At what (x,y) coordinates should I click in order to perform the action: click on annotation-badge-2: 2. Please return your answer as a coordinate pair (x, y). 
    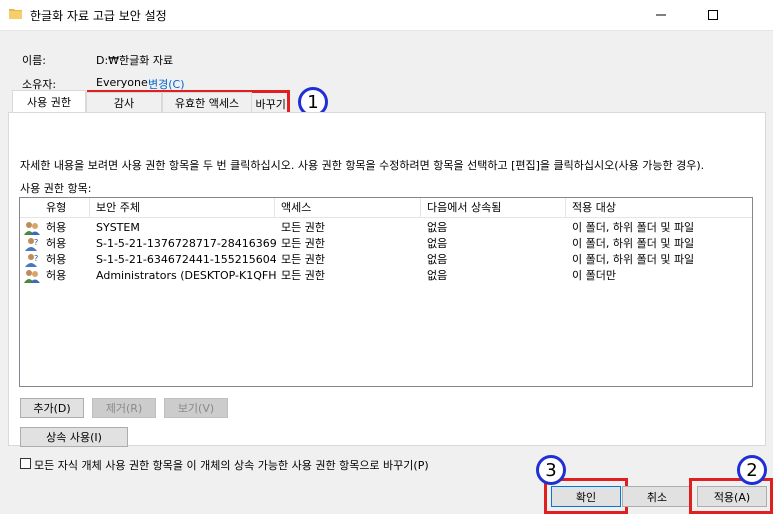
    Looking at the image, I should click on (752, 470).